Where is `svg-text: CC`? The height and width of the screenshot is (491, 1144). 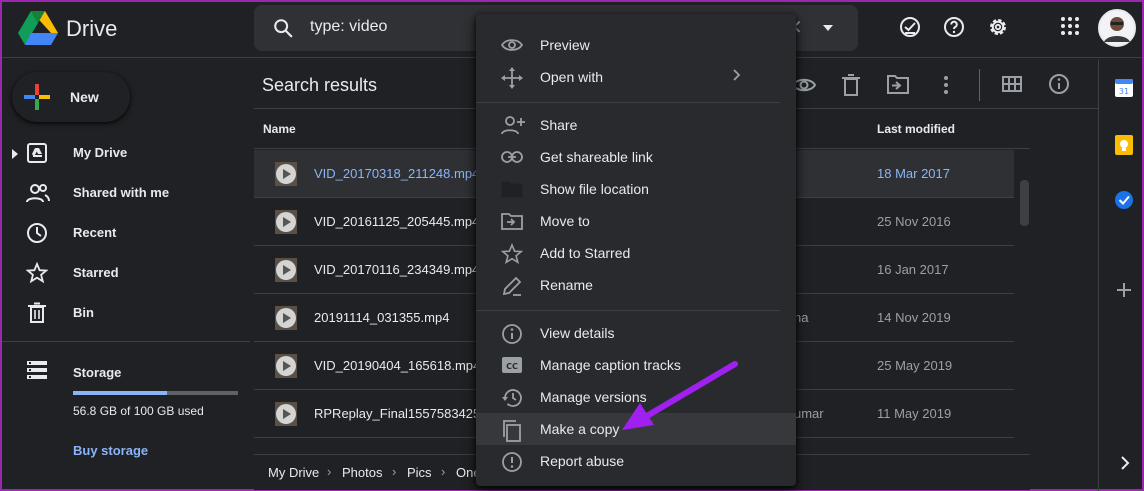
svg-text: CC is located at coordinates (512, 366).